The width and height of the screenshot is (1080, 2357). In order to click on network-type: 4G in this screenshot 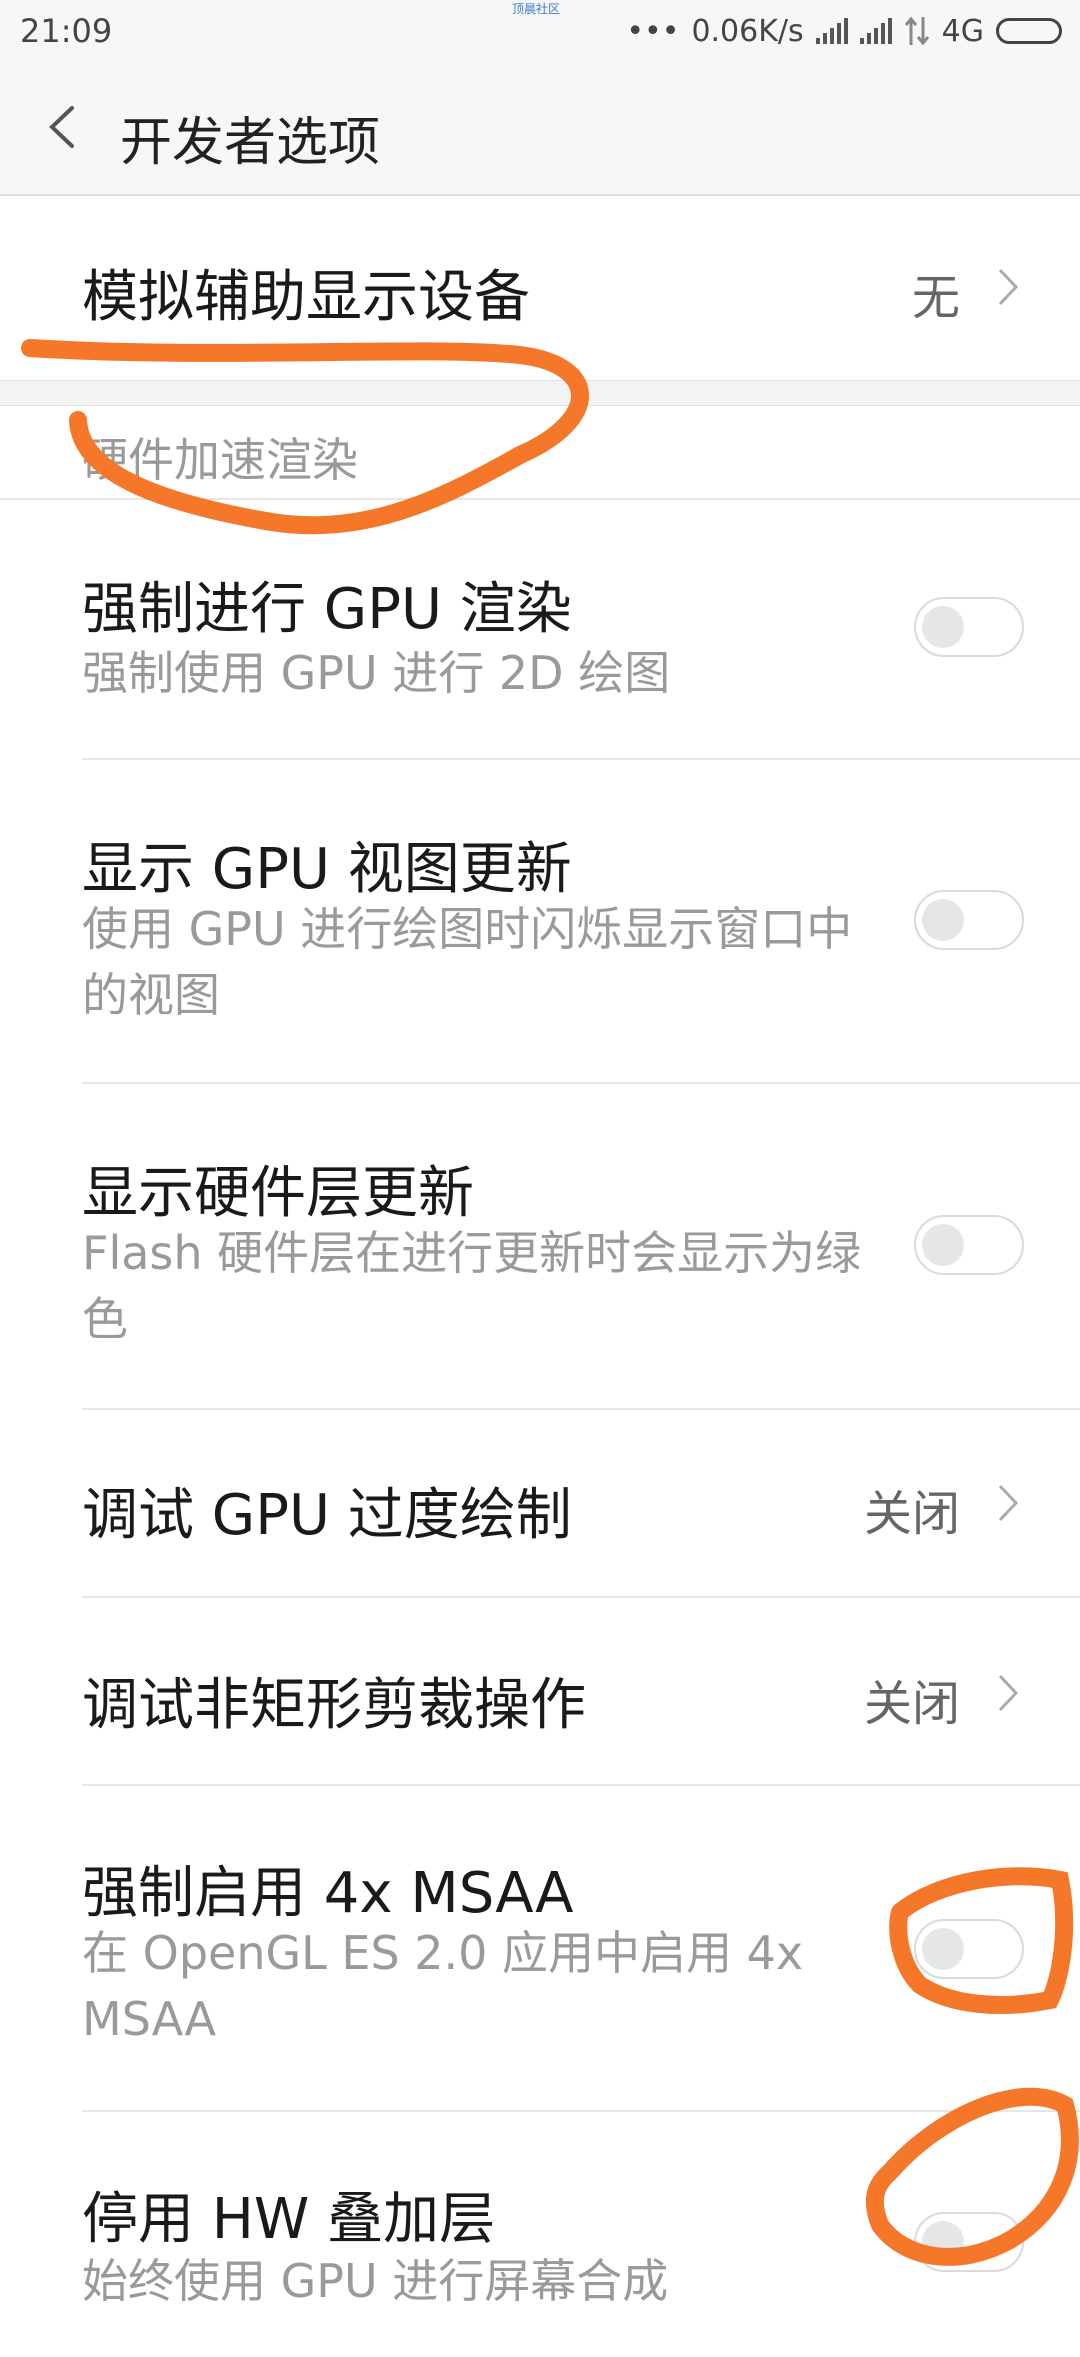, I will do `click(962, 31)`.